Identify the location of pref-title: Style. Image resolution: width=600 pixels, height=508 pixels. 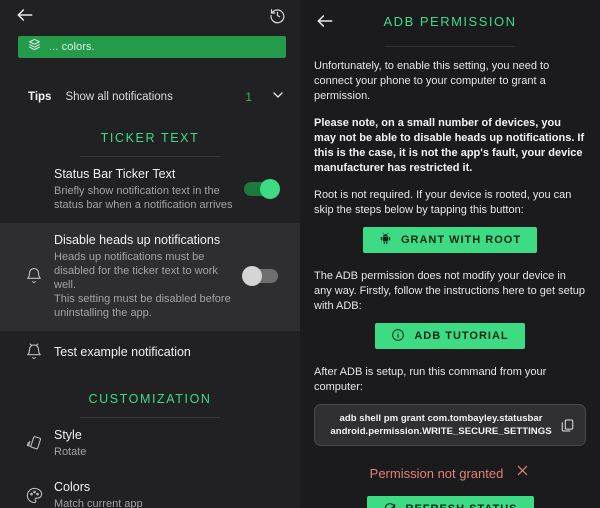
(68, 435).